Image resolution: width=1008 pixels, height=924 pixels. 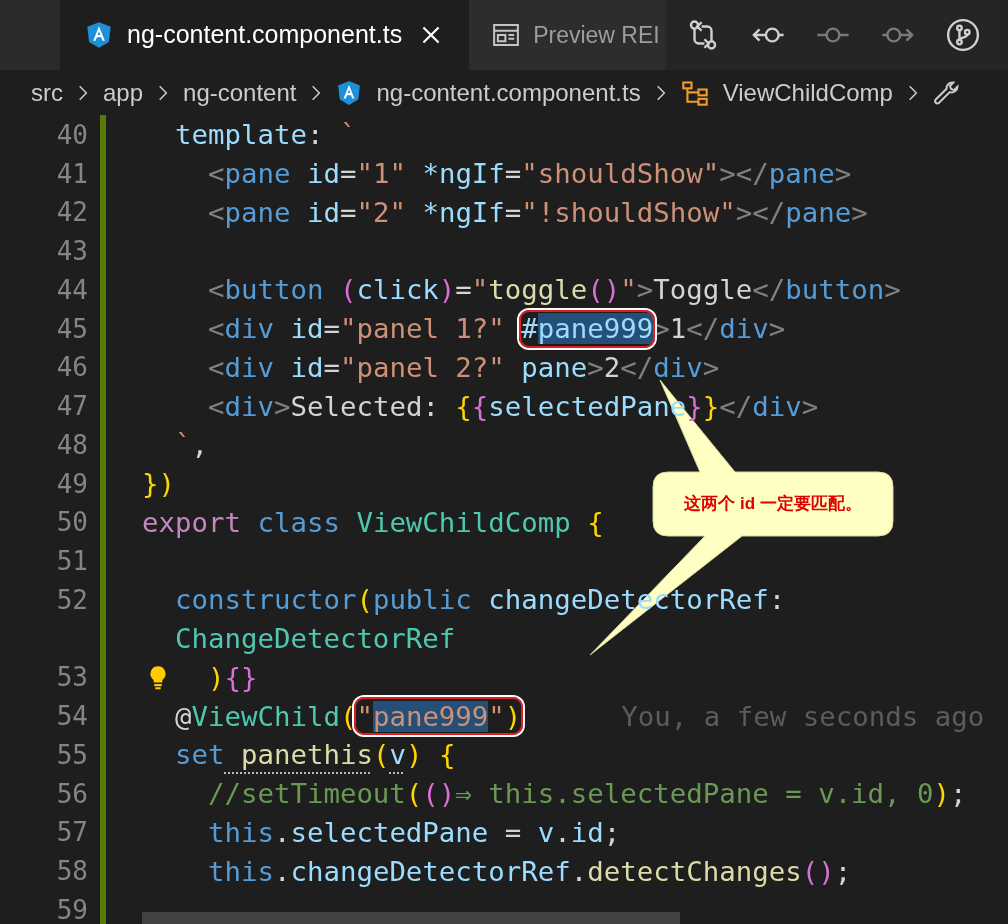 I want to click on line-number: 43, so click(x=71, y=252).